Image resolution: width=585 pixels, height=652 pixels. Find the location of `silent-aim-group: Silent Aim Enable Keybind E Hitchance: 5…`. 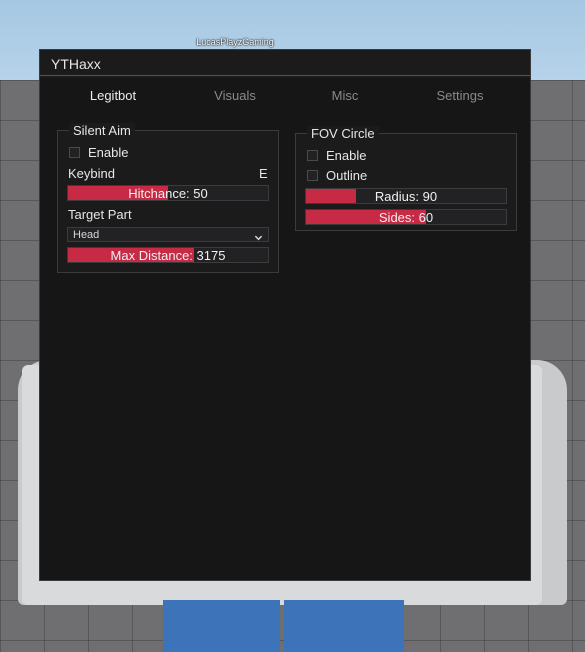

silent-aim-group: Silent Aim Enable Keybind E Hitchance: 5… is located at coordinates (168, 198).